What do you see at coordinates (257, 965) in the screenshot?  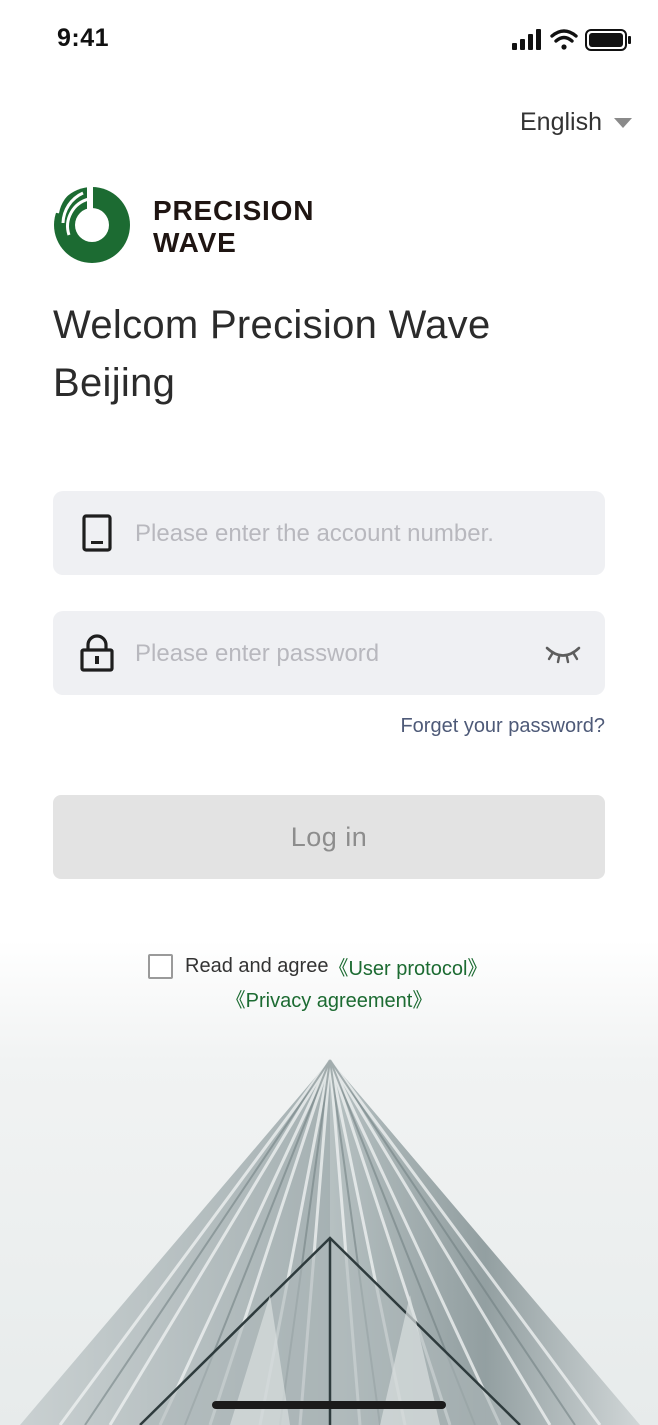 I see `agreement-text: Read and agree` at bounding box center [257, 965].